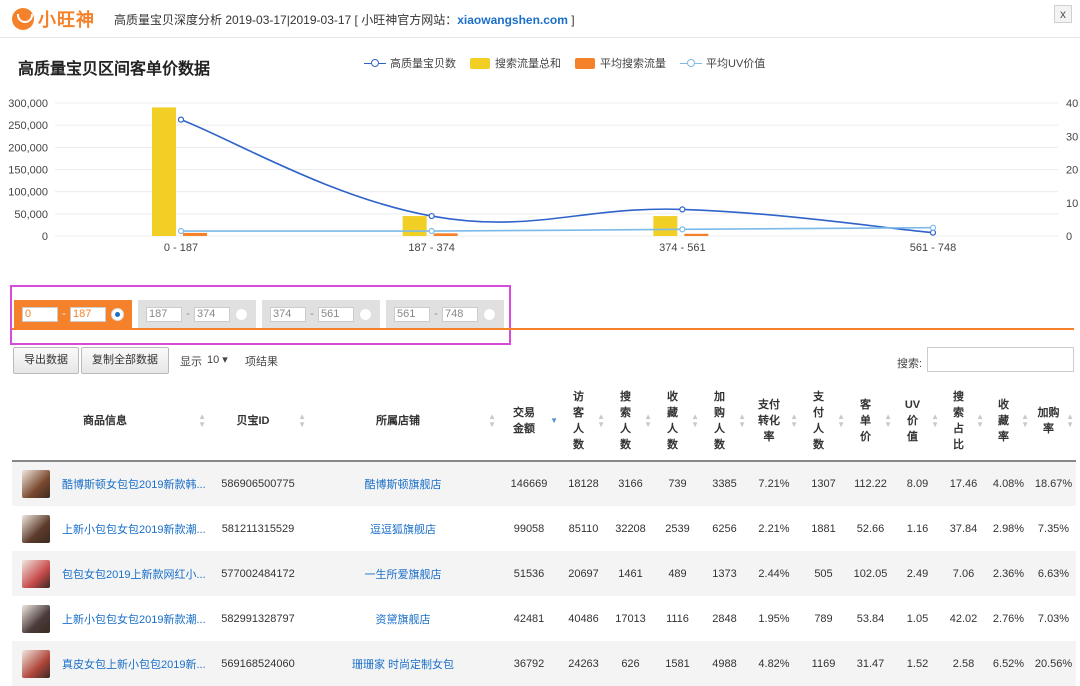  Describe the element at coordinates (28, 171) in the screenshot. I see `y-tick-label: 150,000` at that location.